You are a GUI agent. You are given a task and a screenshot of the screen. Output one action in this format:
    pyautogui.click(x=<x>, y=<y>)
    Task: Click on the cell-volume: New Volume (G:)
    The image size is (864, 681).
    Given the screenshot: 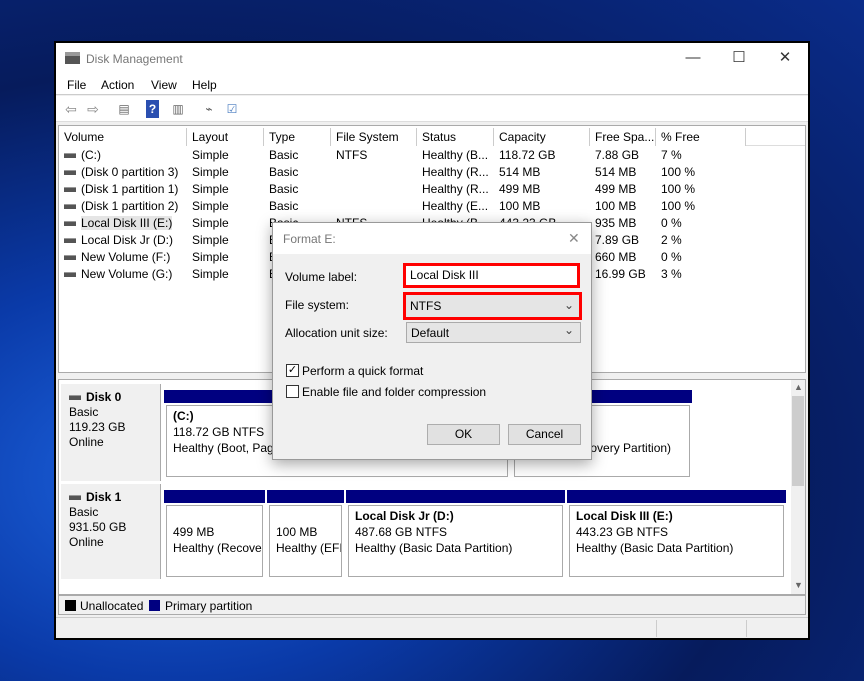 What is the action you would take?
    pyautogui.click(x=126, y=274)
    